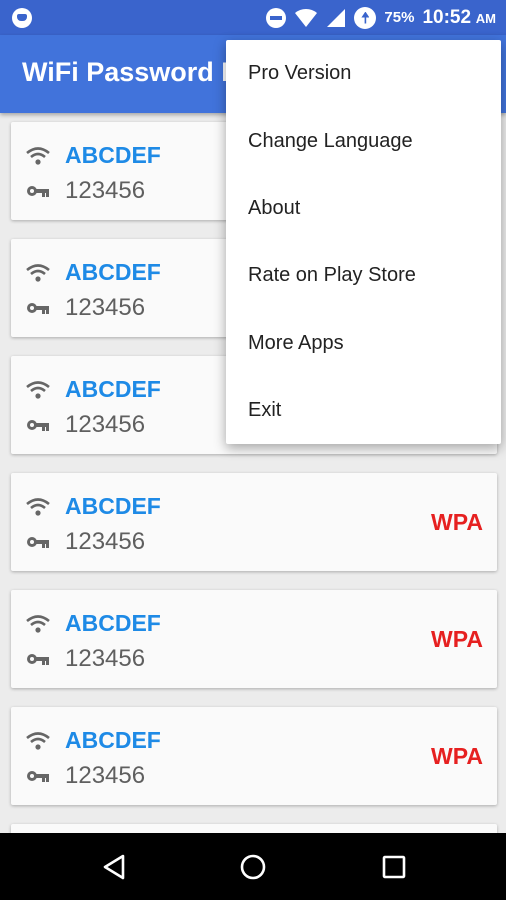  Describe the element at coordinates (399, 17) in the screenshot. I see `battery-percent: 75%` at that location.